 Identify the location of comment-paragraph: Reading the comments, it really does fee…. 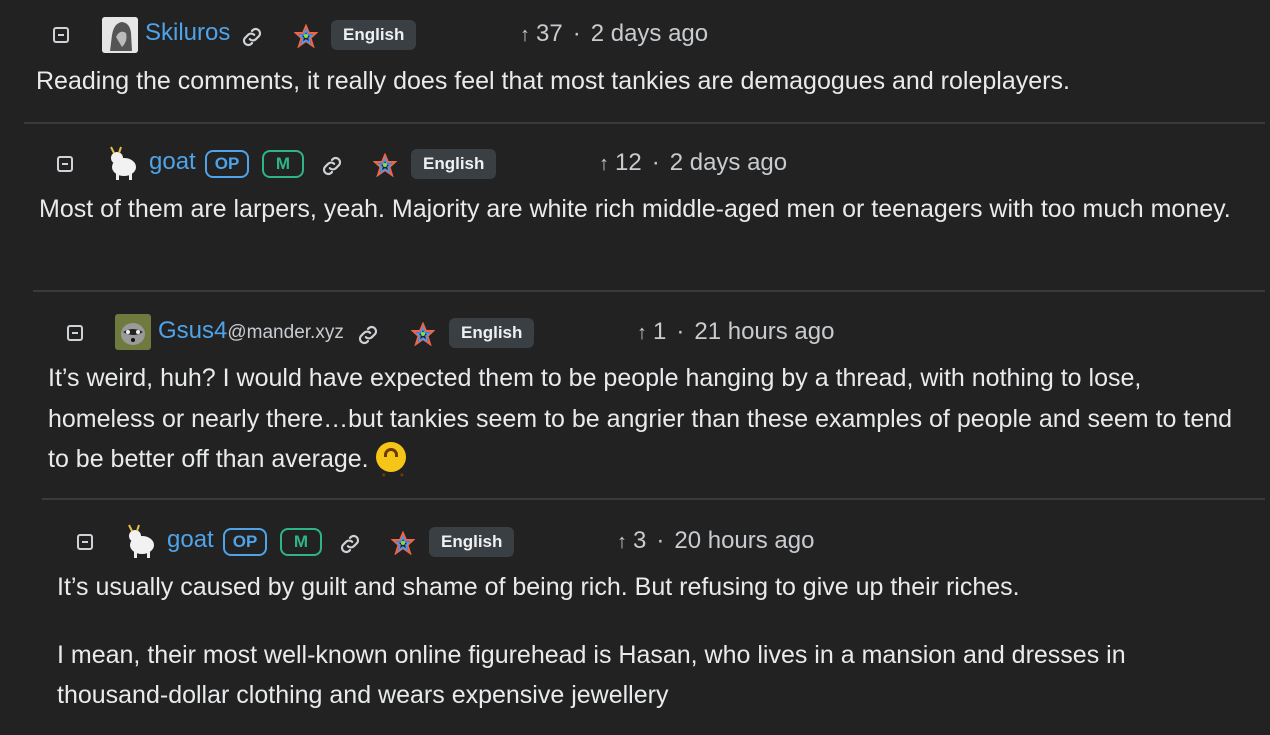
(553, 81).